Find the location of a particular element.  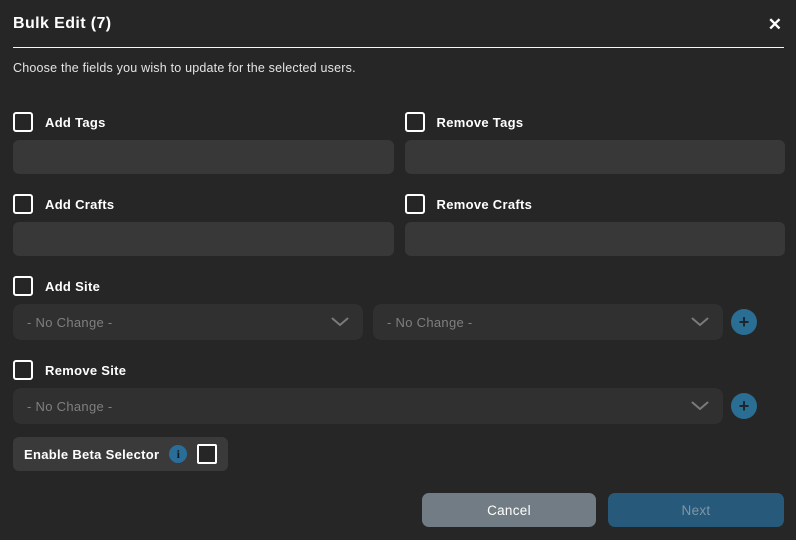

add-site-checkbox-row: Add Site is located at coordinates (399, 286).